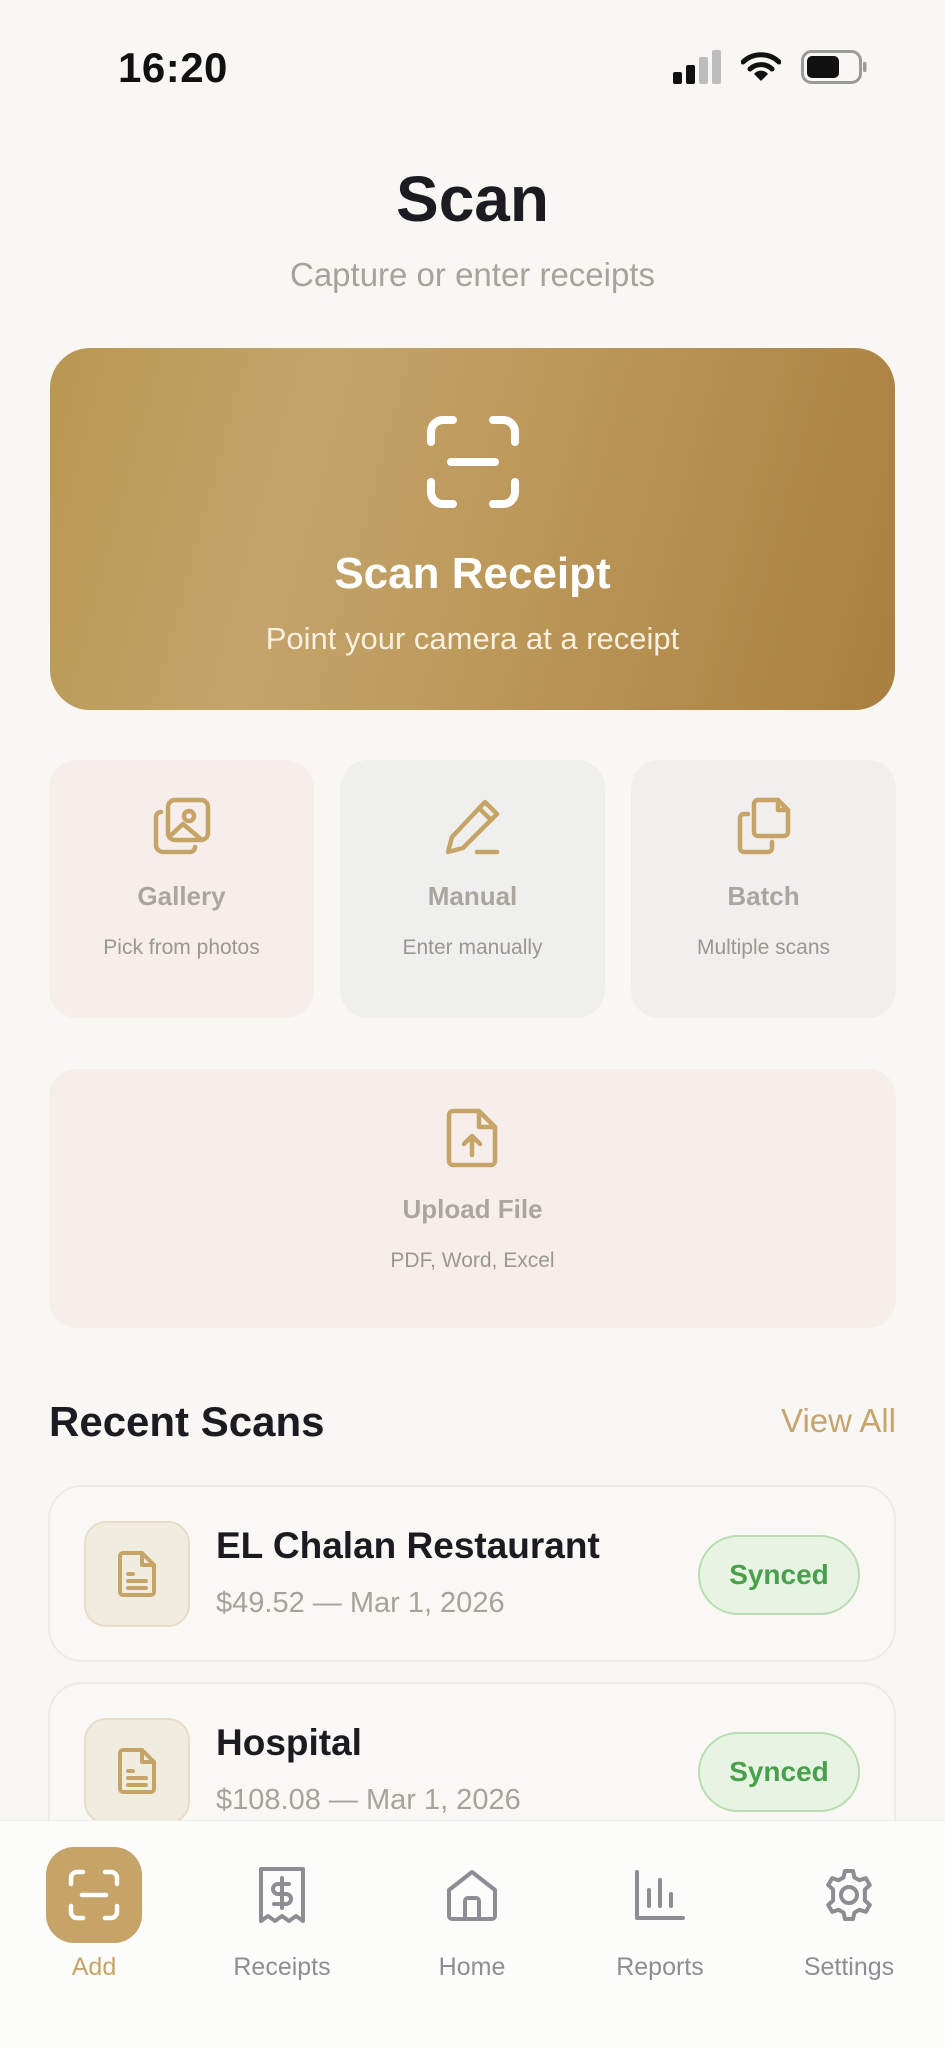 This screenshot has width=945, height=2048. I want to click on manual-title: Manual, so click(472, 896).